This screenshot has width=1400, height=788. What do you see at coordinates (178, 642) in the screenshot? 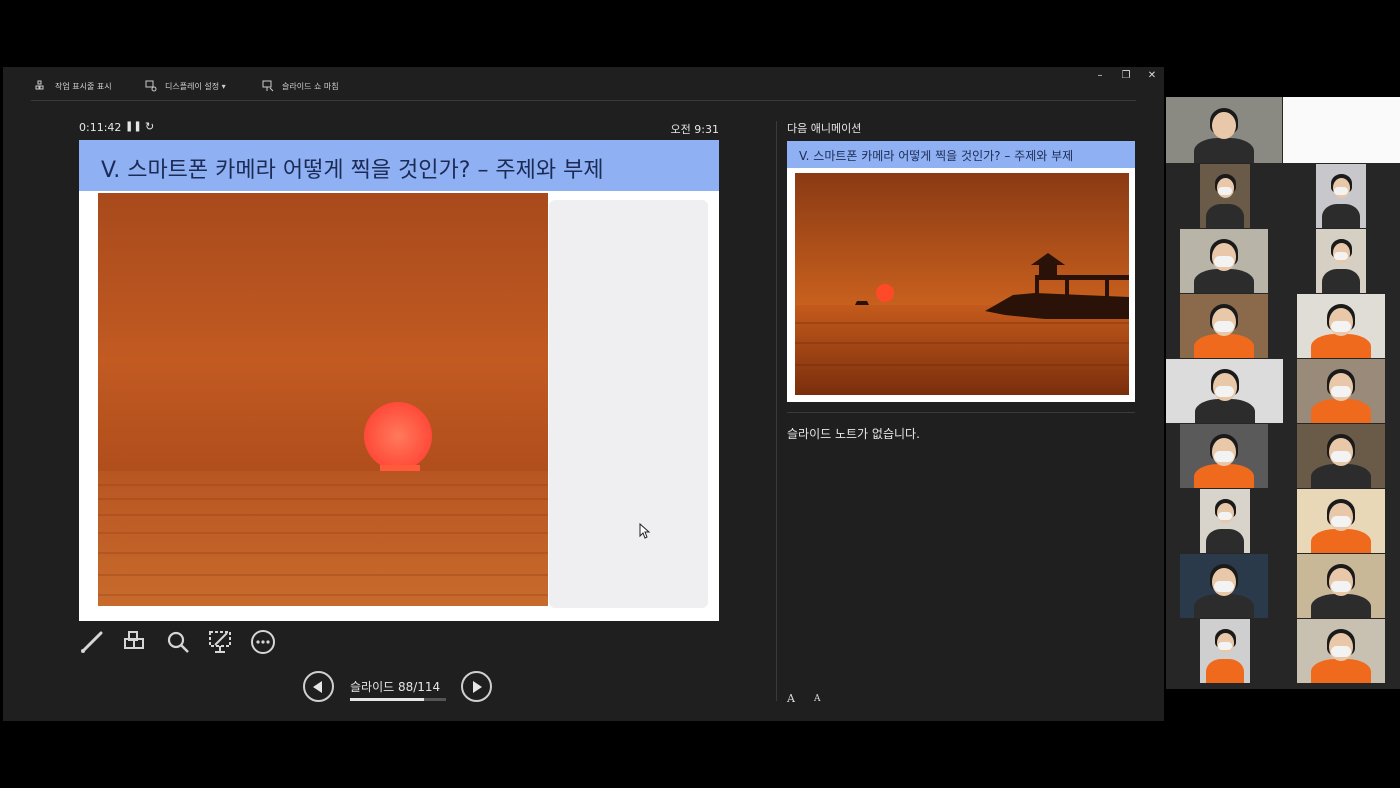
I see `zoom-icon` at bounding box center [178, 642].